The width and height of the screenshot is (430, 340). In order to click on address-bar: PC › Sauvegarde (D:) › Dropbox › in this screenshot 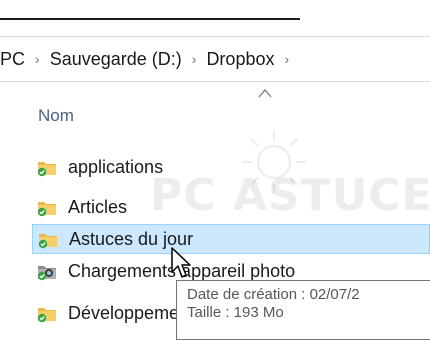, I will do `click(215, 59)`.